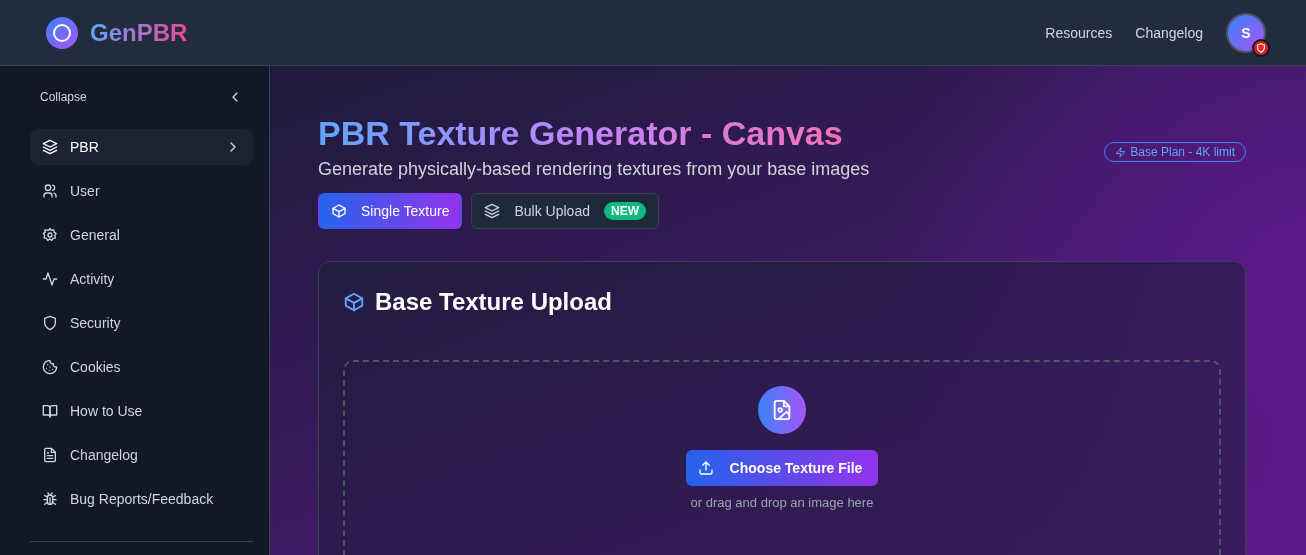 Image resolution: width=1306 pixels, height=555 pixels. Describe the element at coordinates (141, 455) in the screenshot. I see `sidebar-item: Changelog` at that location.